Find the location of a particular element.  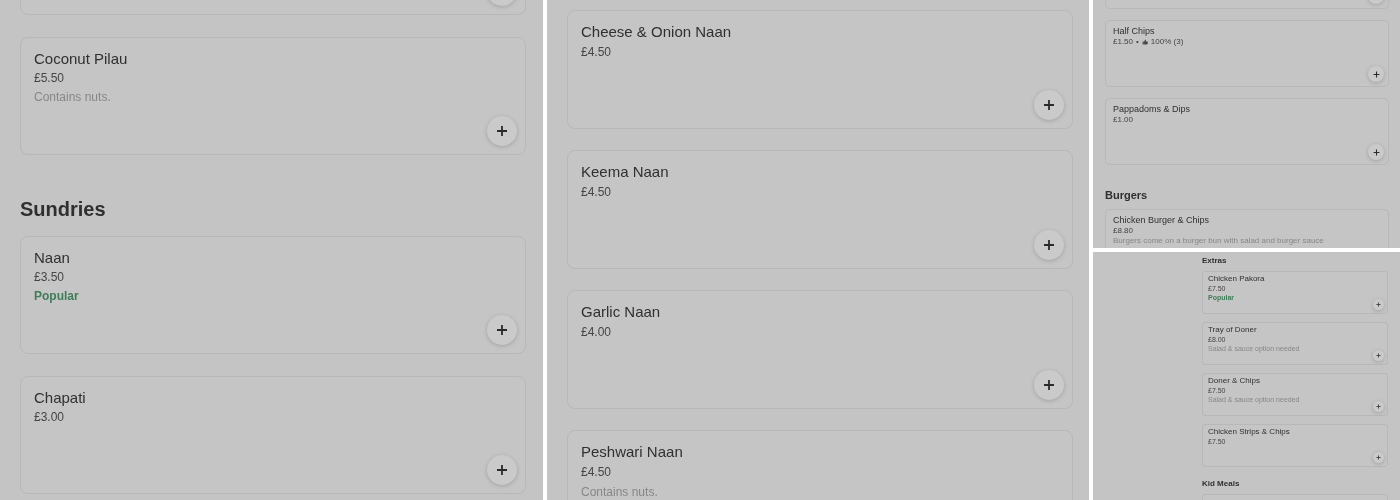

item-price: £3.00 is located at coordinates (49, 417).